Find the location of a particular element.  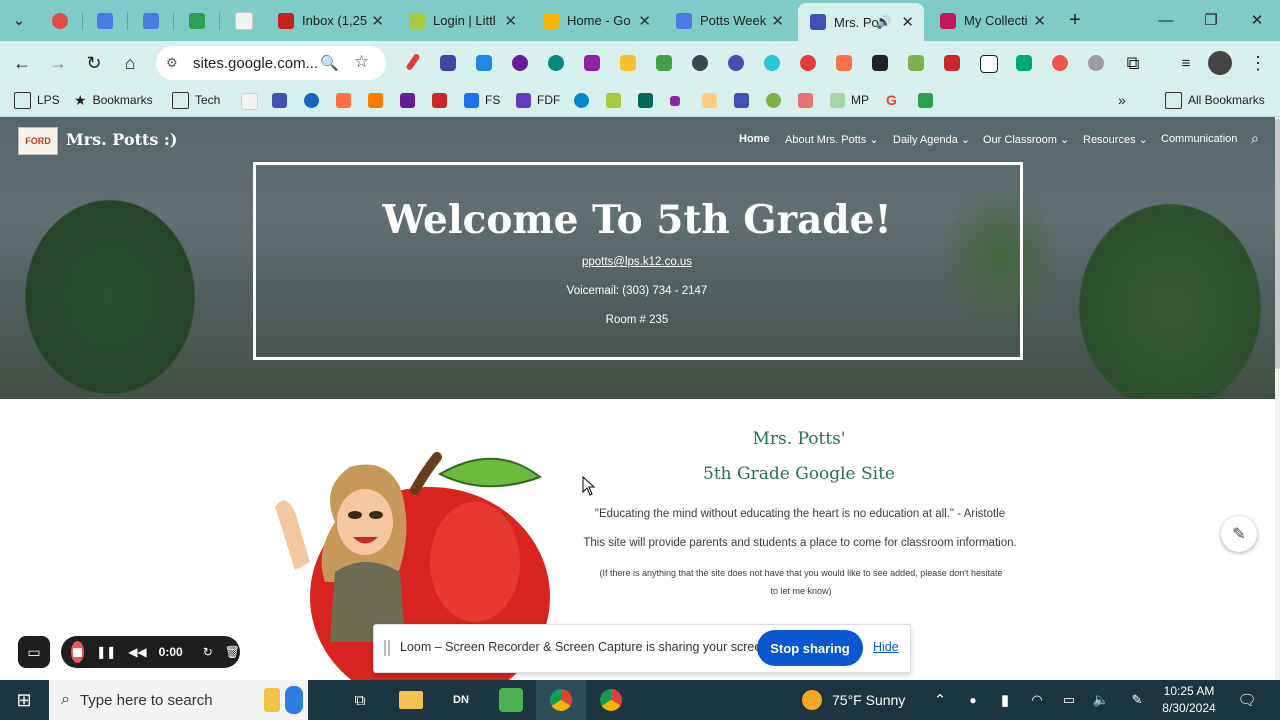

pause-icon: ❚❚ is located at coordinates (106, 652).